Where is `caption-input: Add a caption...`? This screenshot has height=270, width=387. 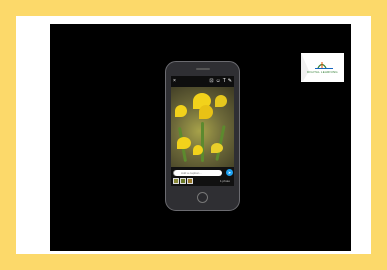 caption-input: Add a caption... is located at coordinates (198, 173).